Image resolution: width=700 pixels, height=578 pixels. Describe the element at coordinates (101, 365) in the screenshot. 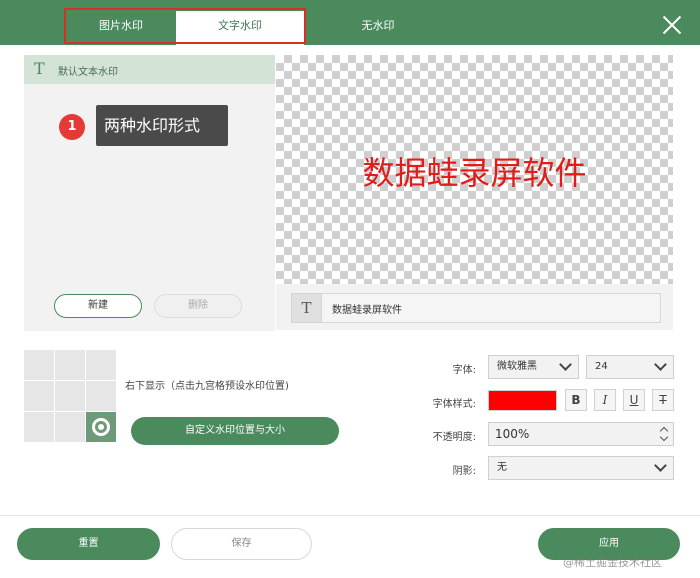

I see `grid-cell-top-right` at that location.